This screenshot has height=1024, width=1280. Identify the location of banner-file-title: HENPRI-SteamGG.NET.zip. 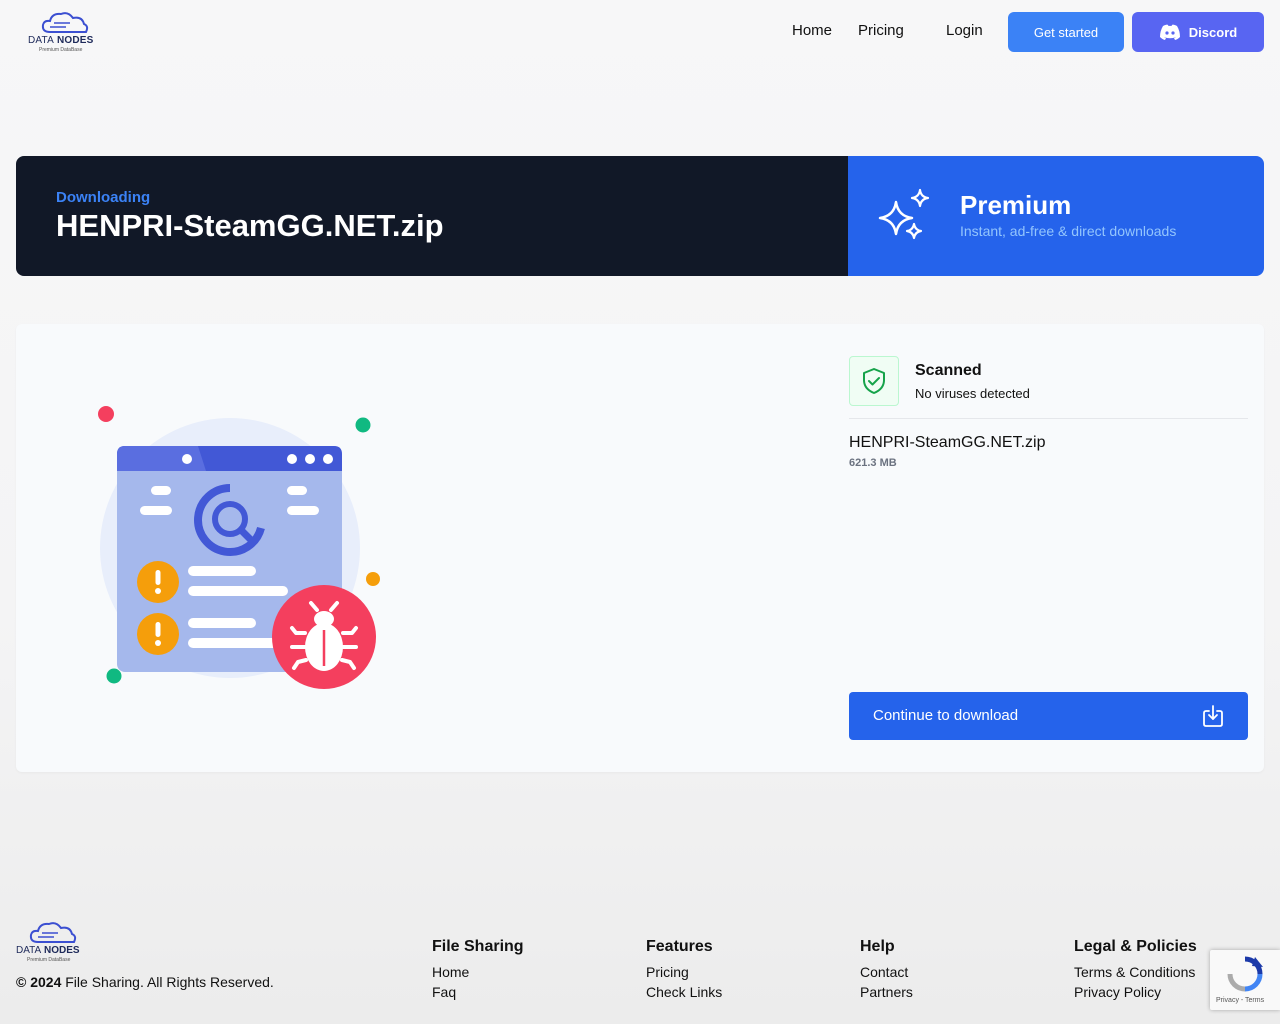
(250, 225).